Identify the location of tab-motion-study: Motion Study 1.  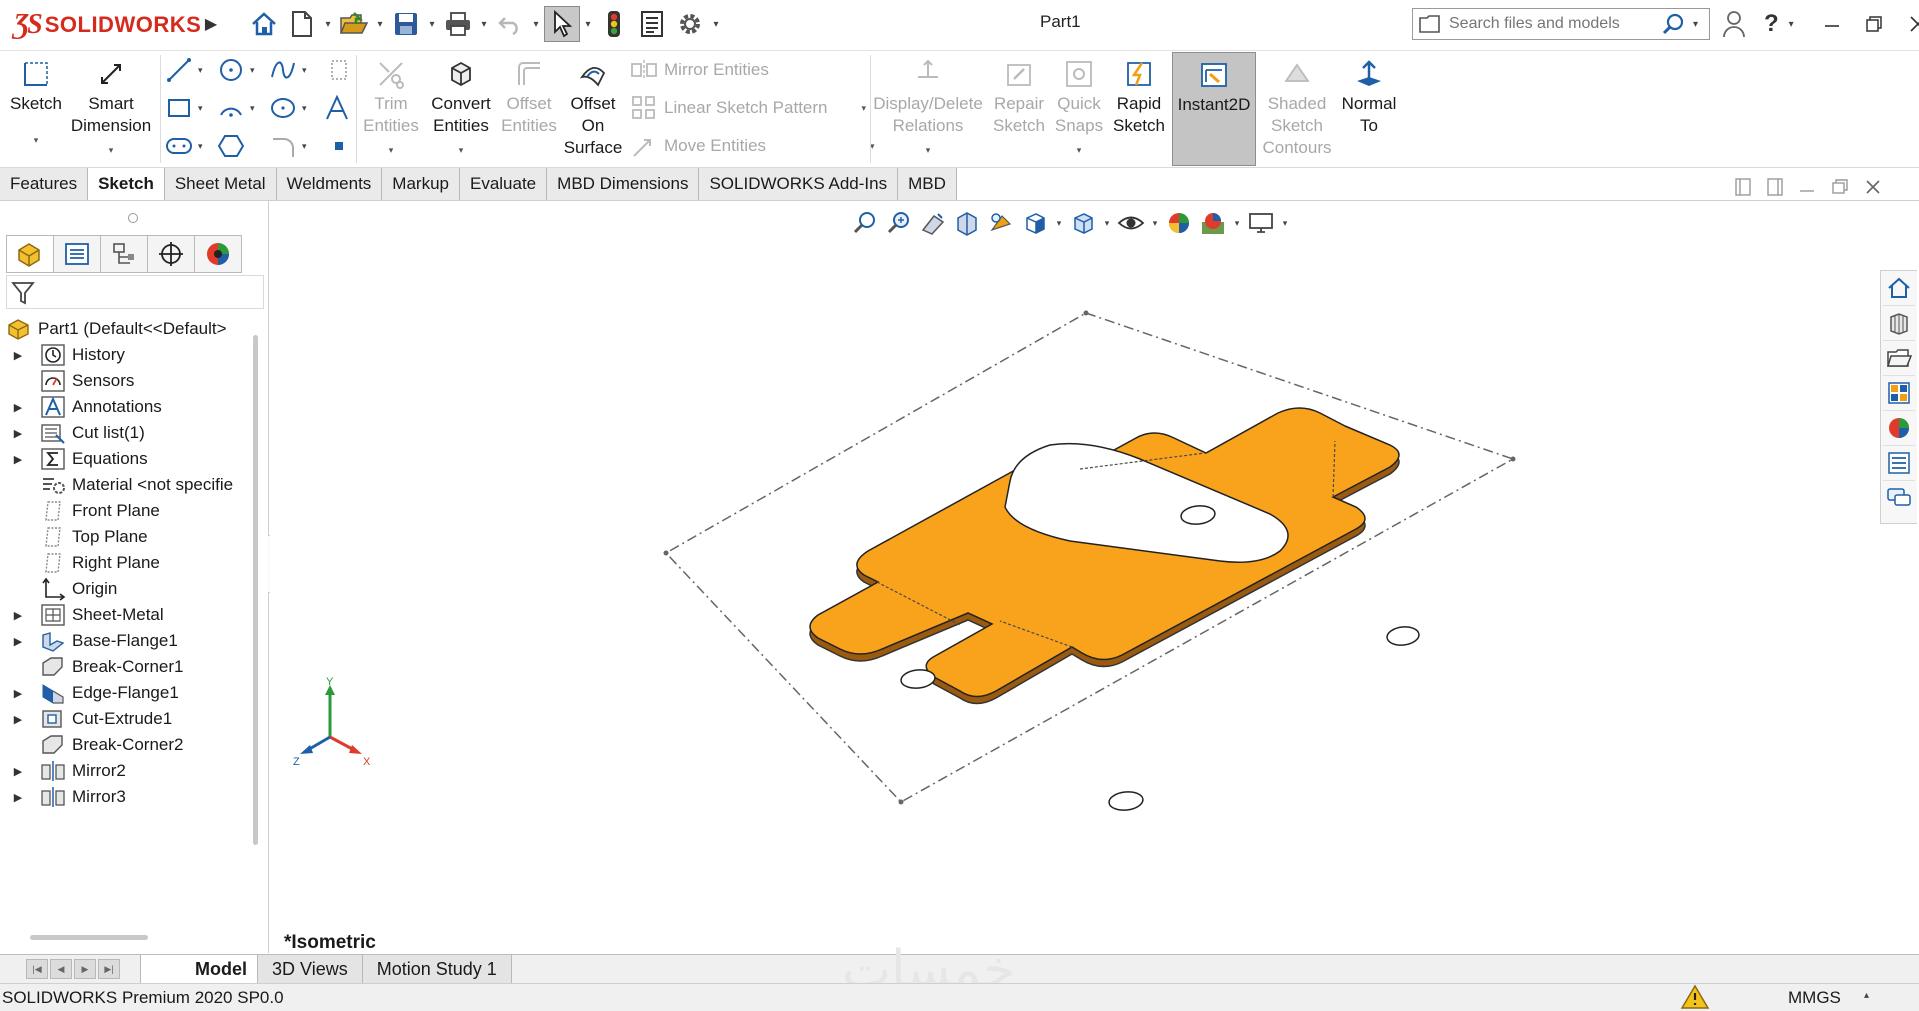
(436, 969).